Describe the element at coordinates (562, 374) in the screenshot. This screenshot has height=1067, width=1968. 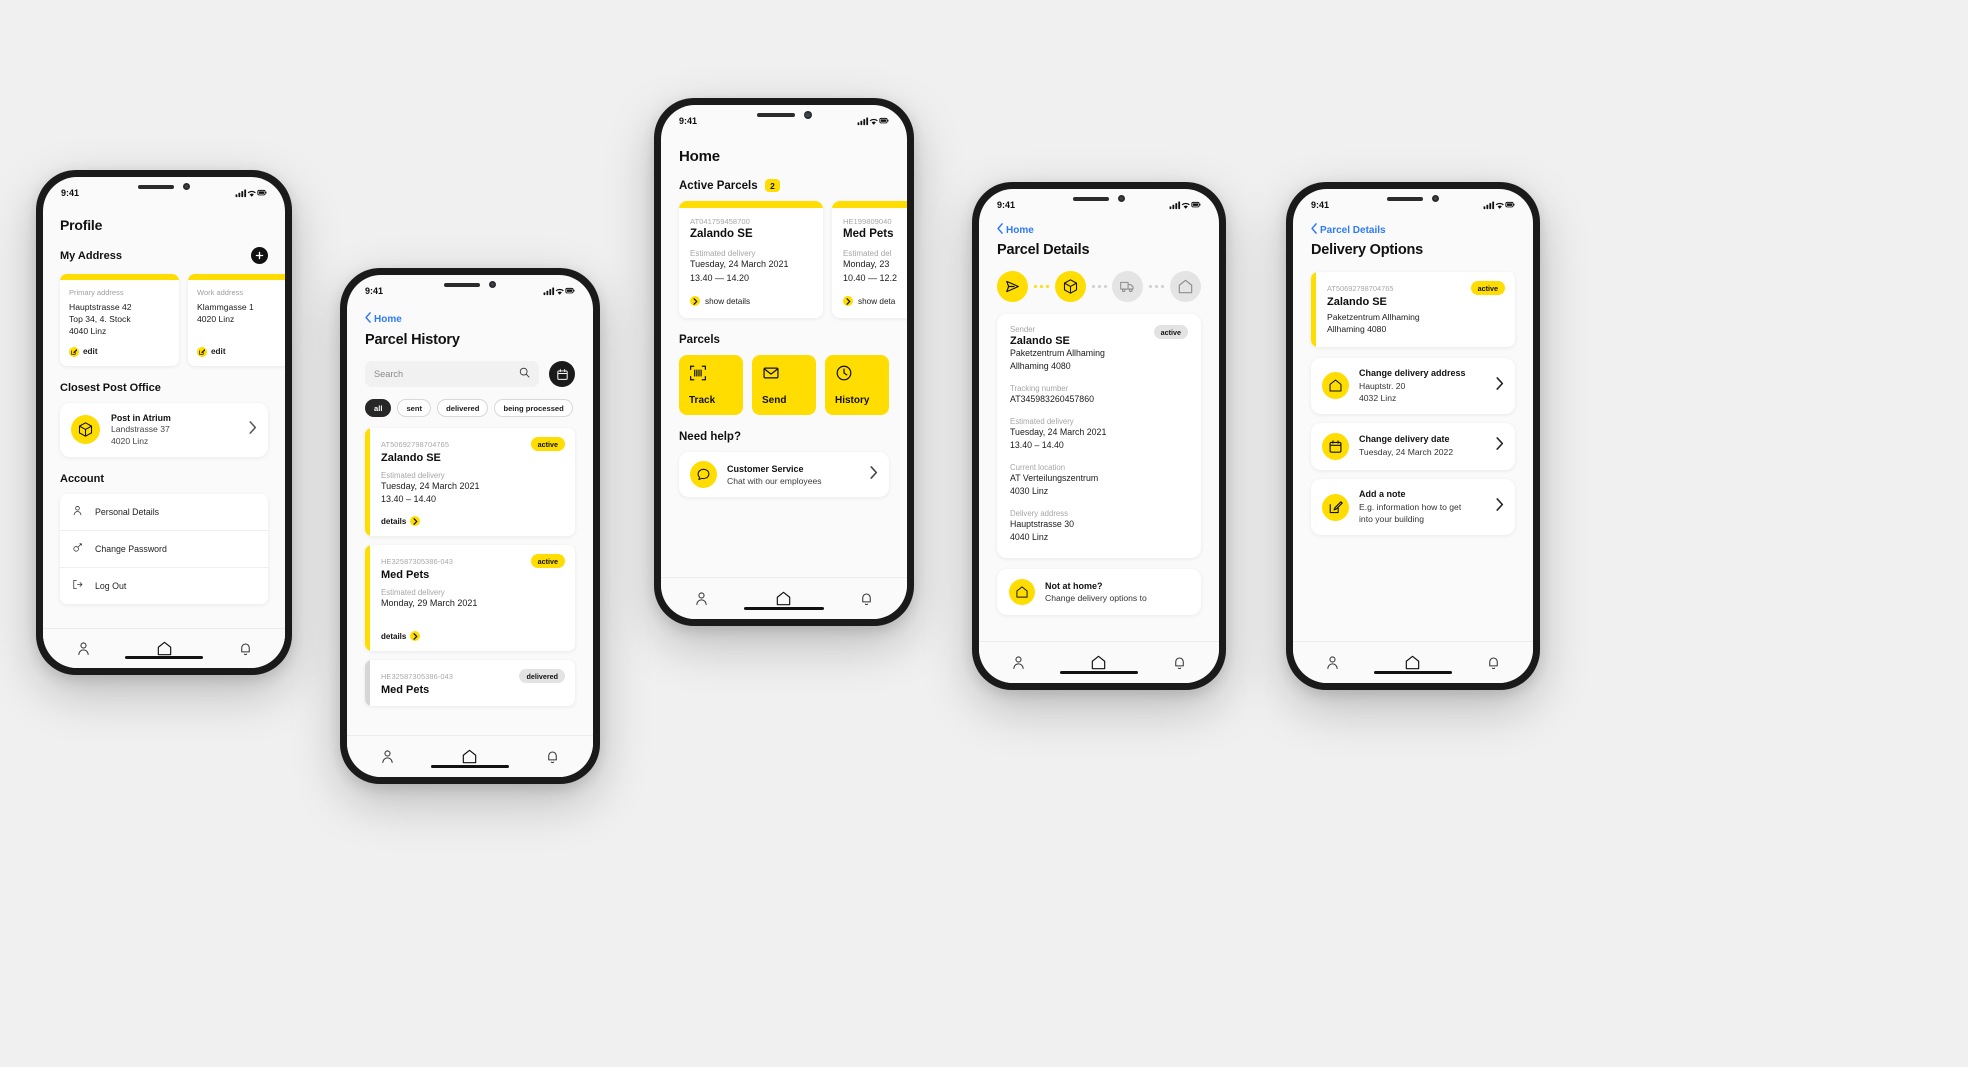
I see `calendar-button` at that location.